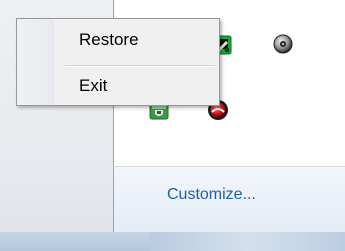  I want to click on menu-separator, so click(140, 66).